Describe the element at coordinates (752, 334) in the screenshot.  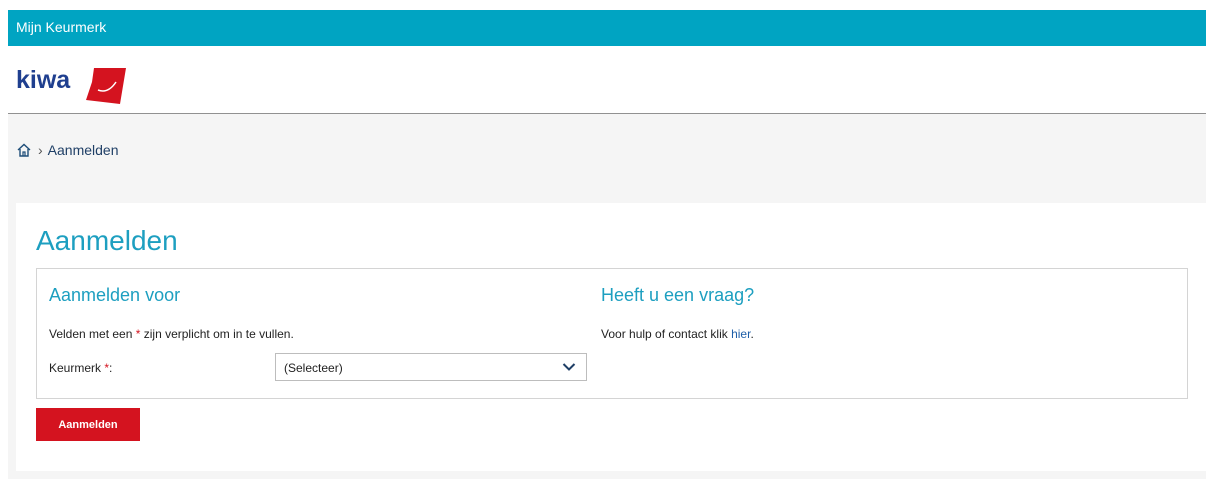
I see `help-text-punct: .` at that location.